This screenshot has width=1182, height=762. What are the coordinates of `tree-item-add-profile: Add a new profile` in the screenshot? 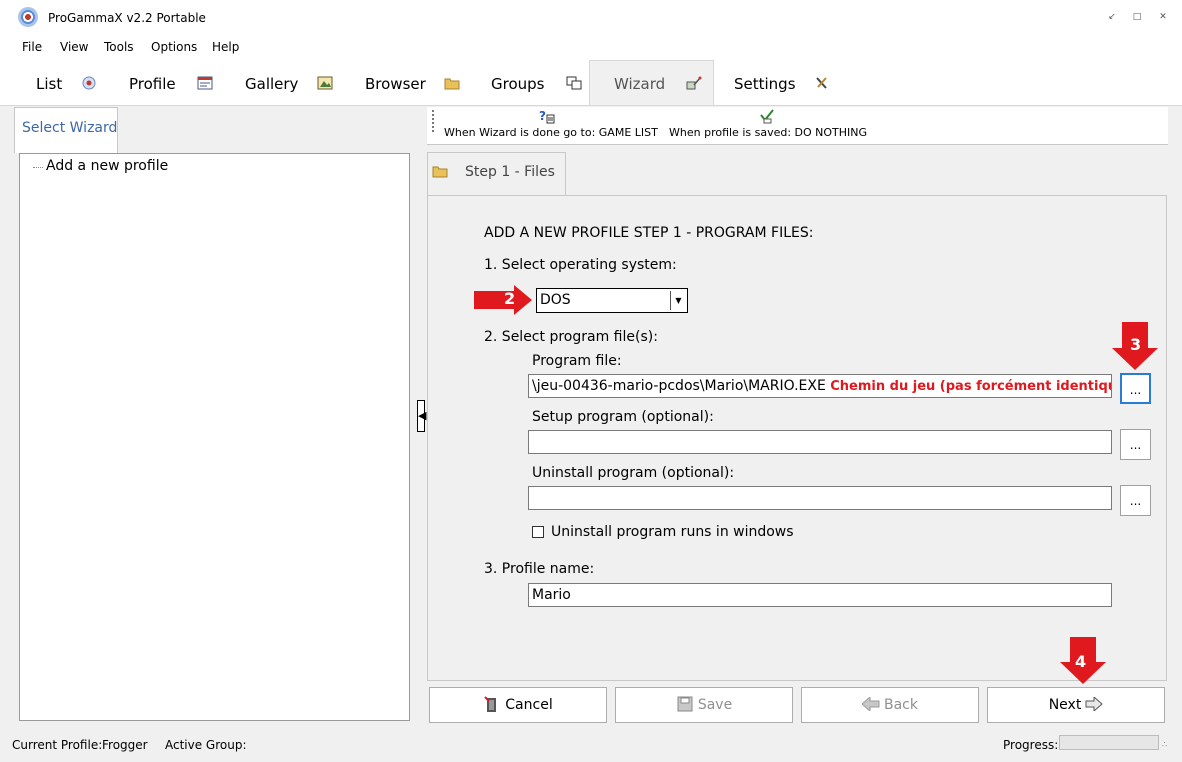 It's located at (107, 166).